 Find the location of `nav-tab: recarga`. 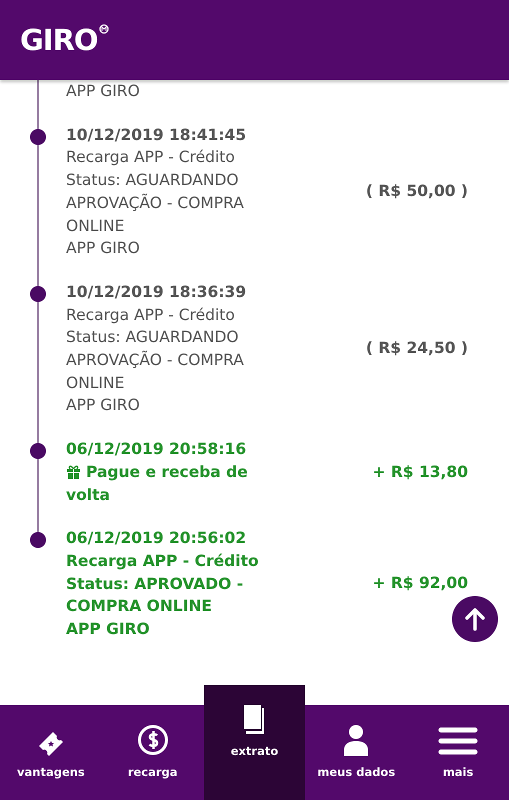

nav-tab: recarga is located at coordinates (153, 752).